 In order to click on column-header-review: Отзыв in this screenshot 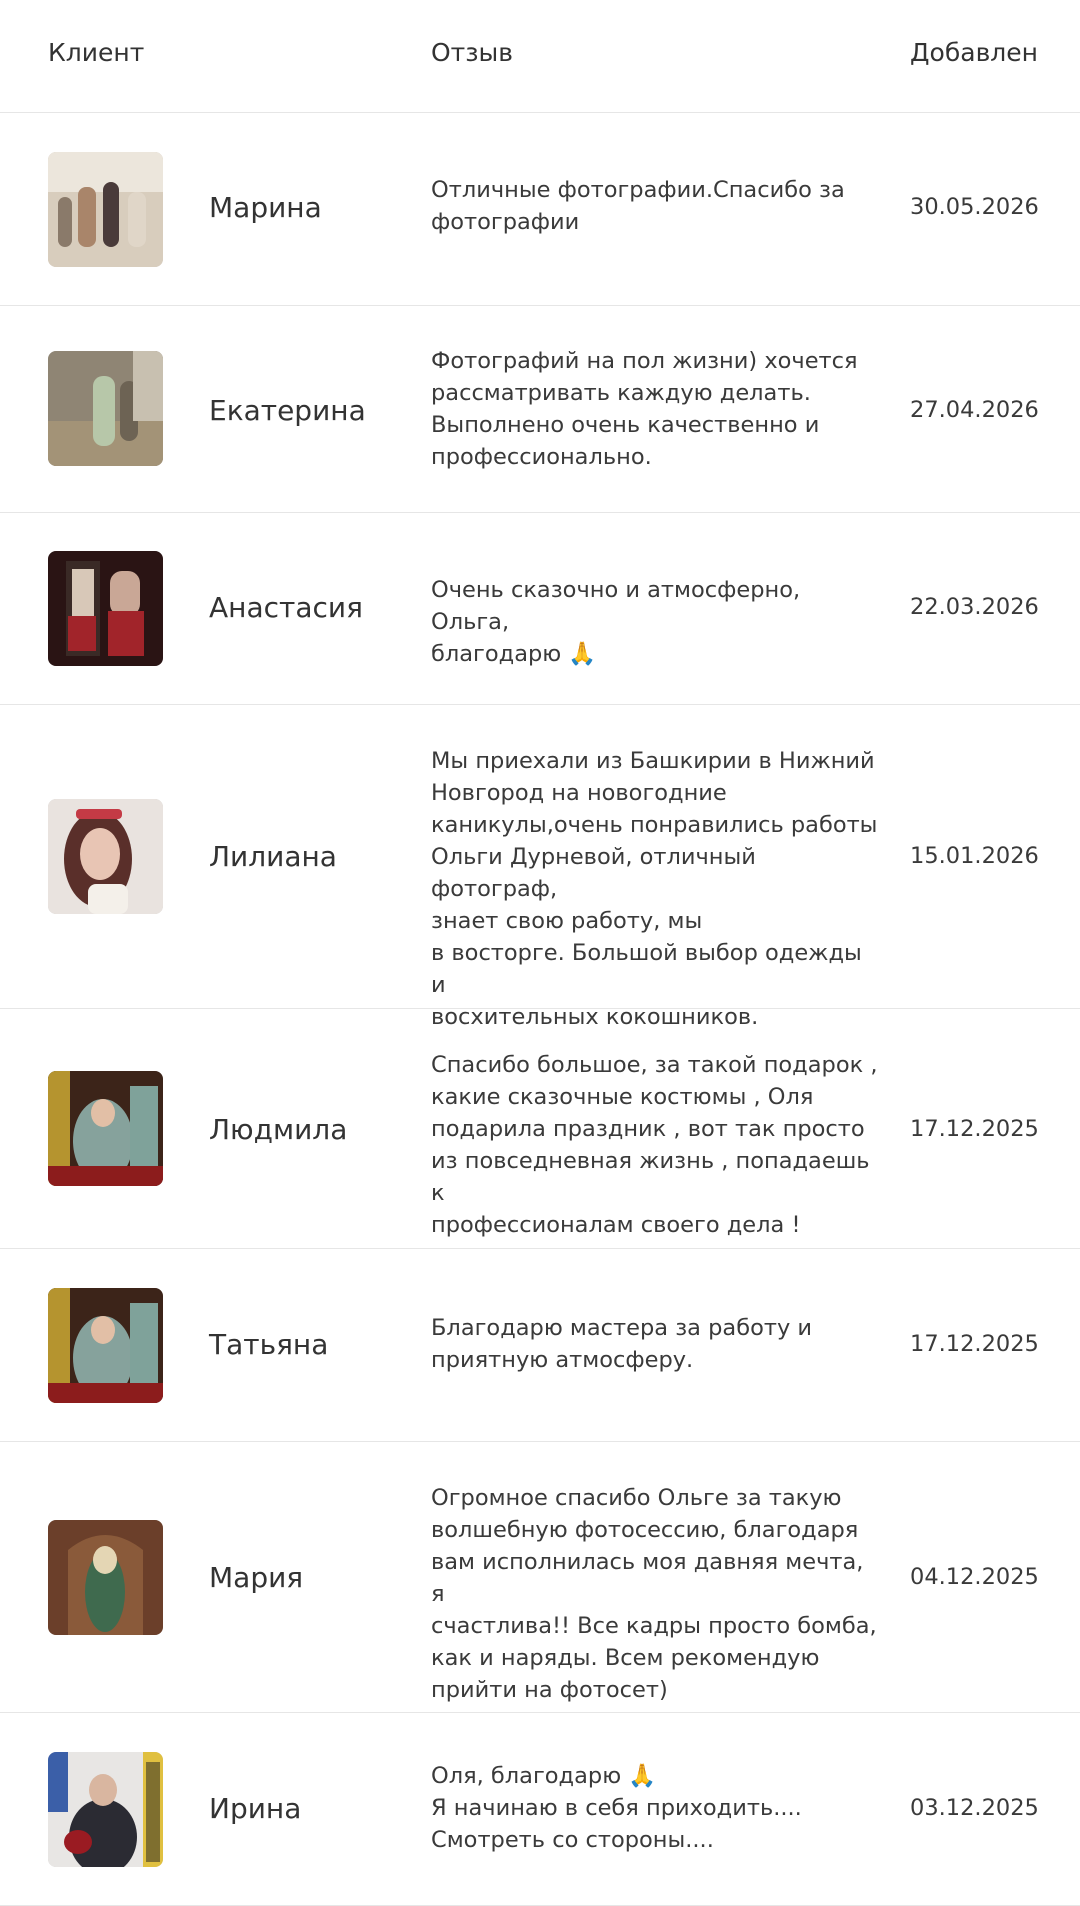, I will do `click(472, 52)`.